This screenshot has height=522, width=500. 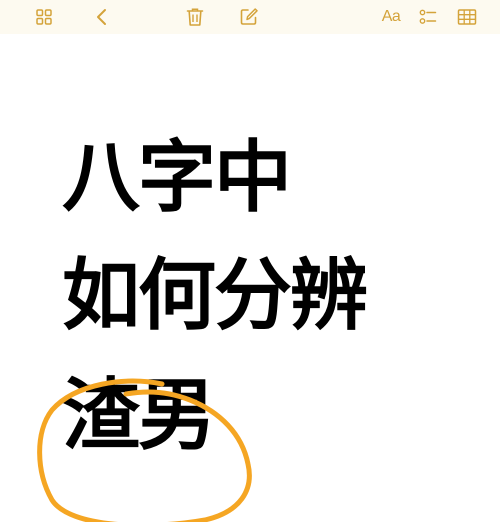 I want to click on compose-icon, so click(x=249, y=16).